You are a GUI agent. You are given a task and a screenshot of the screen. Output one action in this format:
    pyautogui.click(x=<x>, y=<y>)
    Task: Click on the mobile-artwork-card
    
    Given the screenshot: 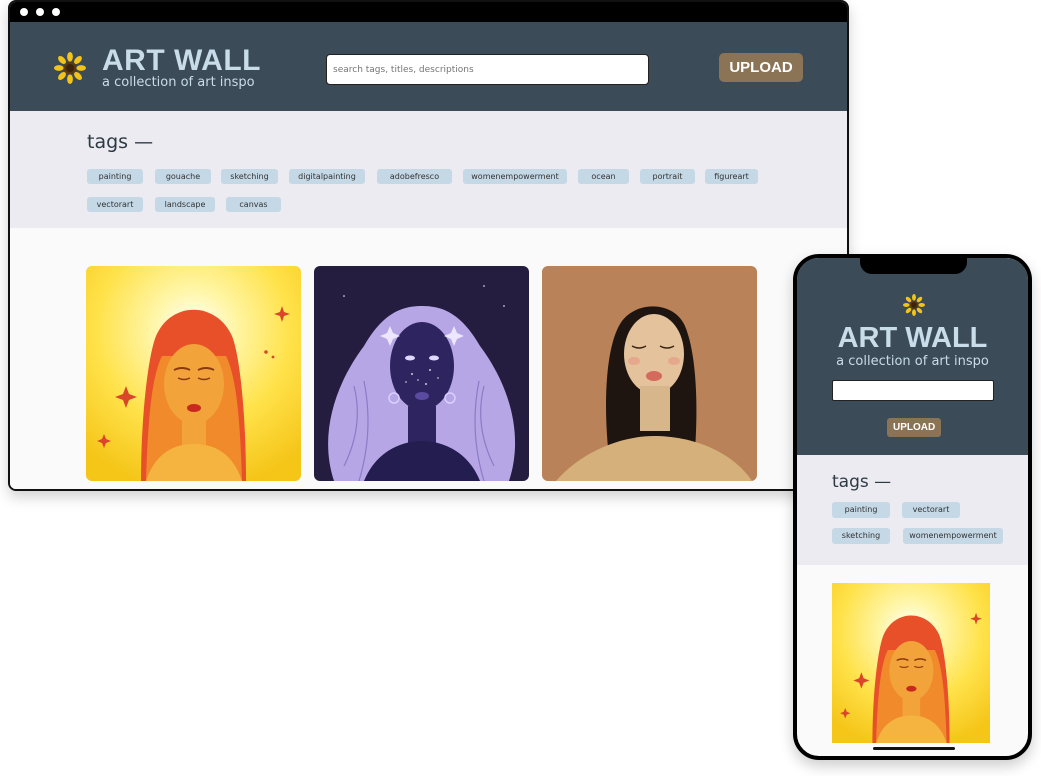 What is the action you would take?
    pyautogui.click(x=911, y=663)
    